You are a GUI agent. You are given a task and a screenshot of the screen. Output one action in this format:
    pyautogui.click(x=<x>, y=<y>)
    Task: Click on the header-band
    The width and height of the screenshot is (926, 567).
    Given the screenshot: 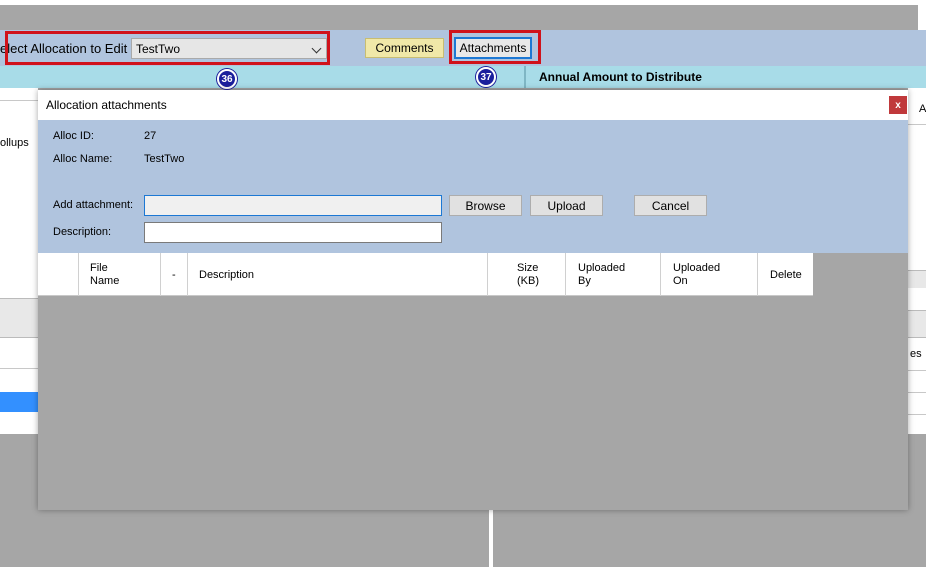 What is the action you would take?
    pyautogui.click(x=463, y=77)
    